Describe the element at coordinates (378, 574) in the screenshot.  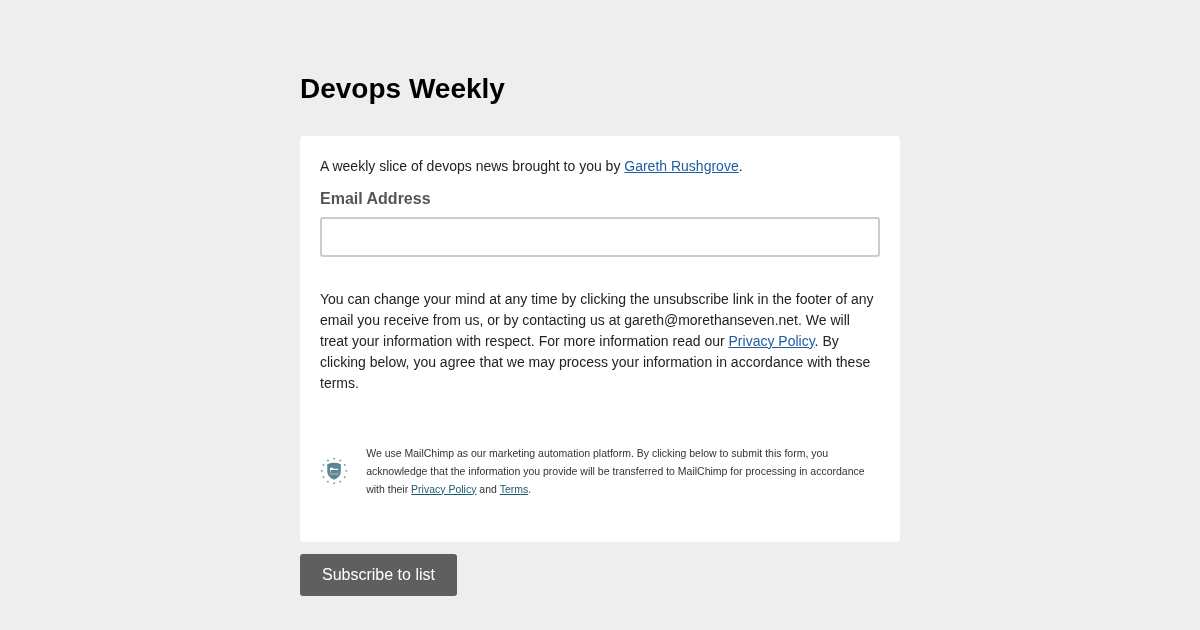
I see `subscribe-button: Subscribe to list` at that location.